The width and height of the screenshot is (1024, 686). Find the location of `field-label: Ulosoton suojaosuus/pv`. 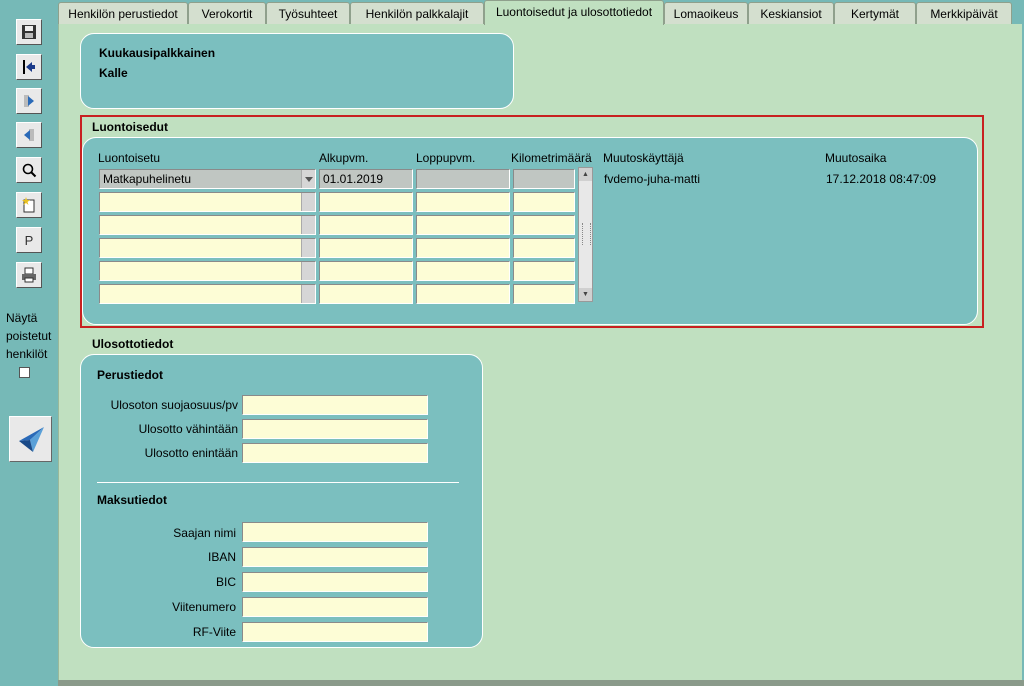

field-label: Ulosoton suojaosuus/pv is located at coordinates (174, 405).